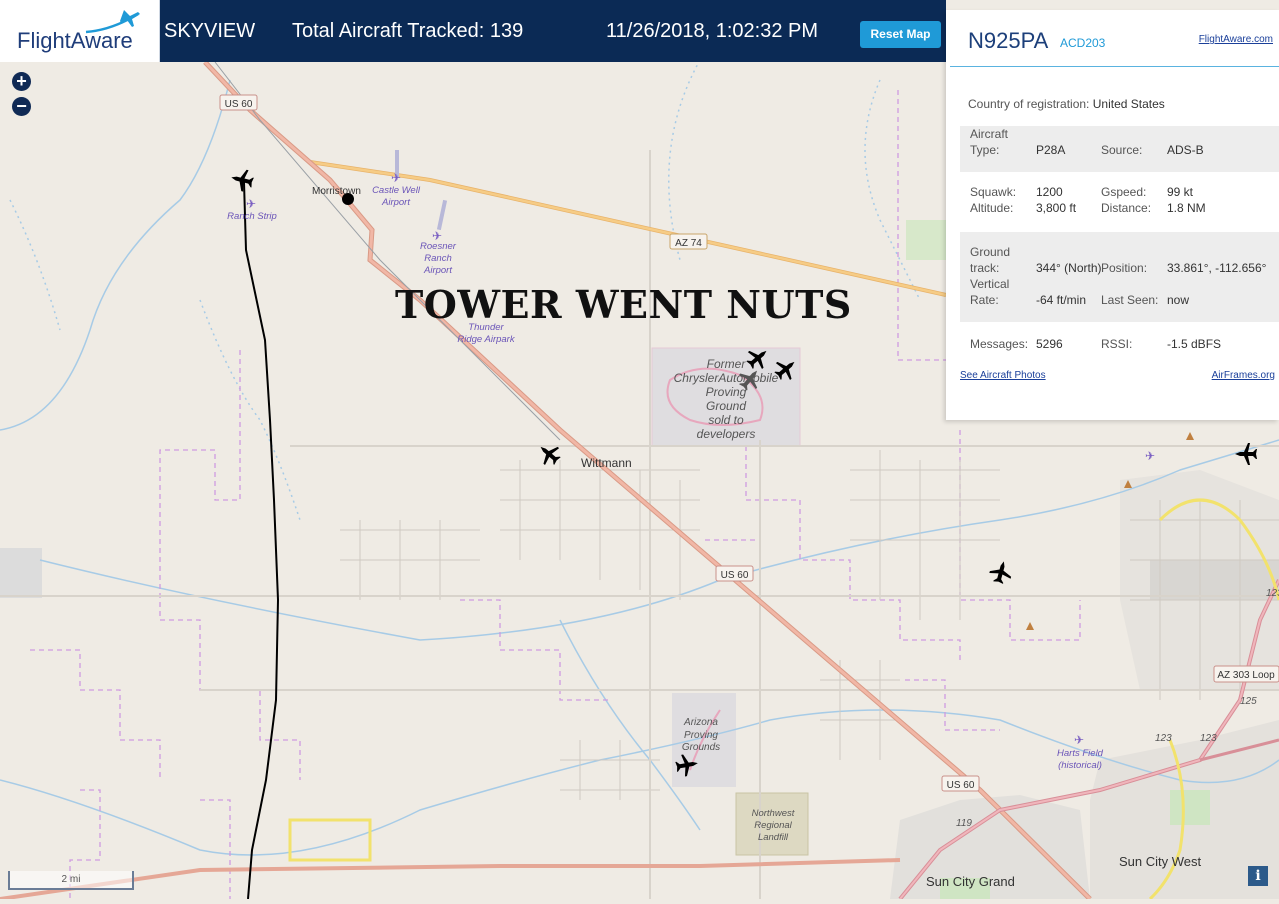  I want to click on country-of-registration: Country of registration: United States, so click(1066, 104).